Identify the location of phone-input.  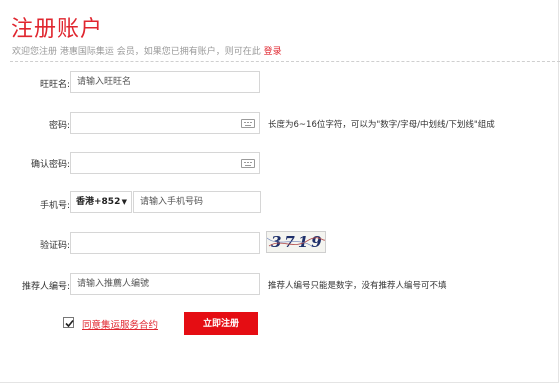
(197, 202).